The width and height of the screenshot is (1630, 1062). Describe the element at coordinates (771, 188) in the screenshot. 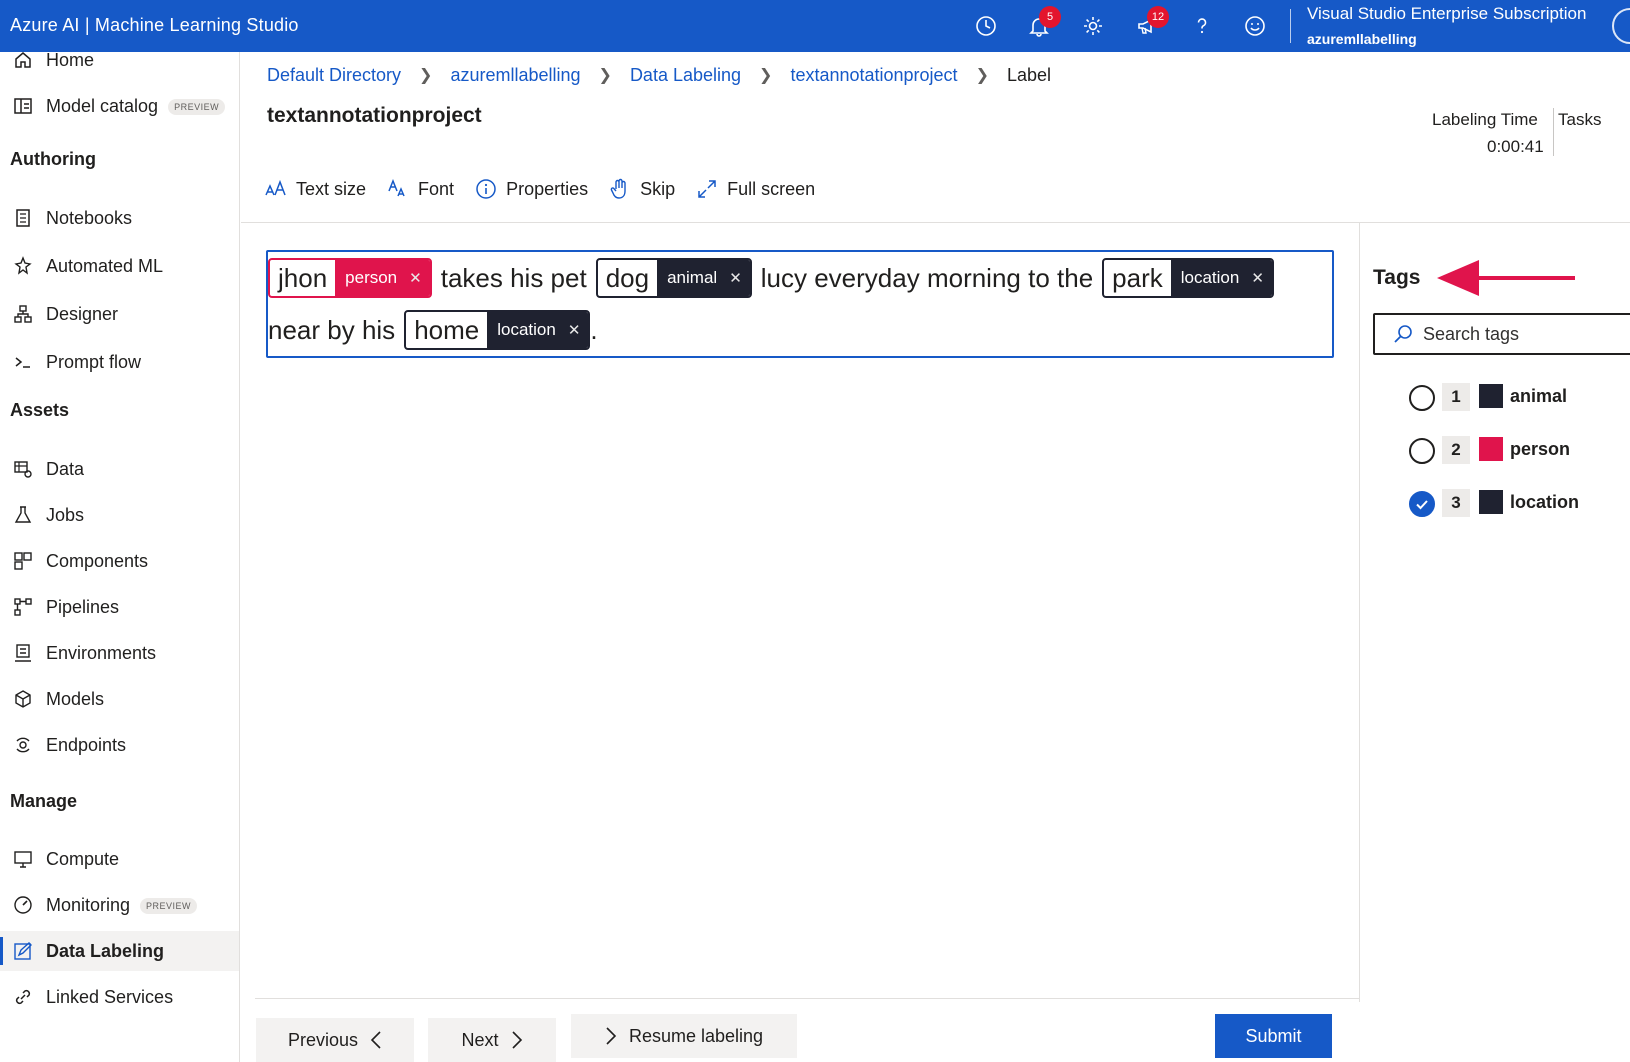

I see `full-screen-label: Full screen` at that location.